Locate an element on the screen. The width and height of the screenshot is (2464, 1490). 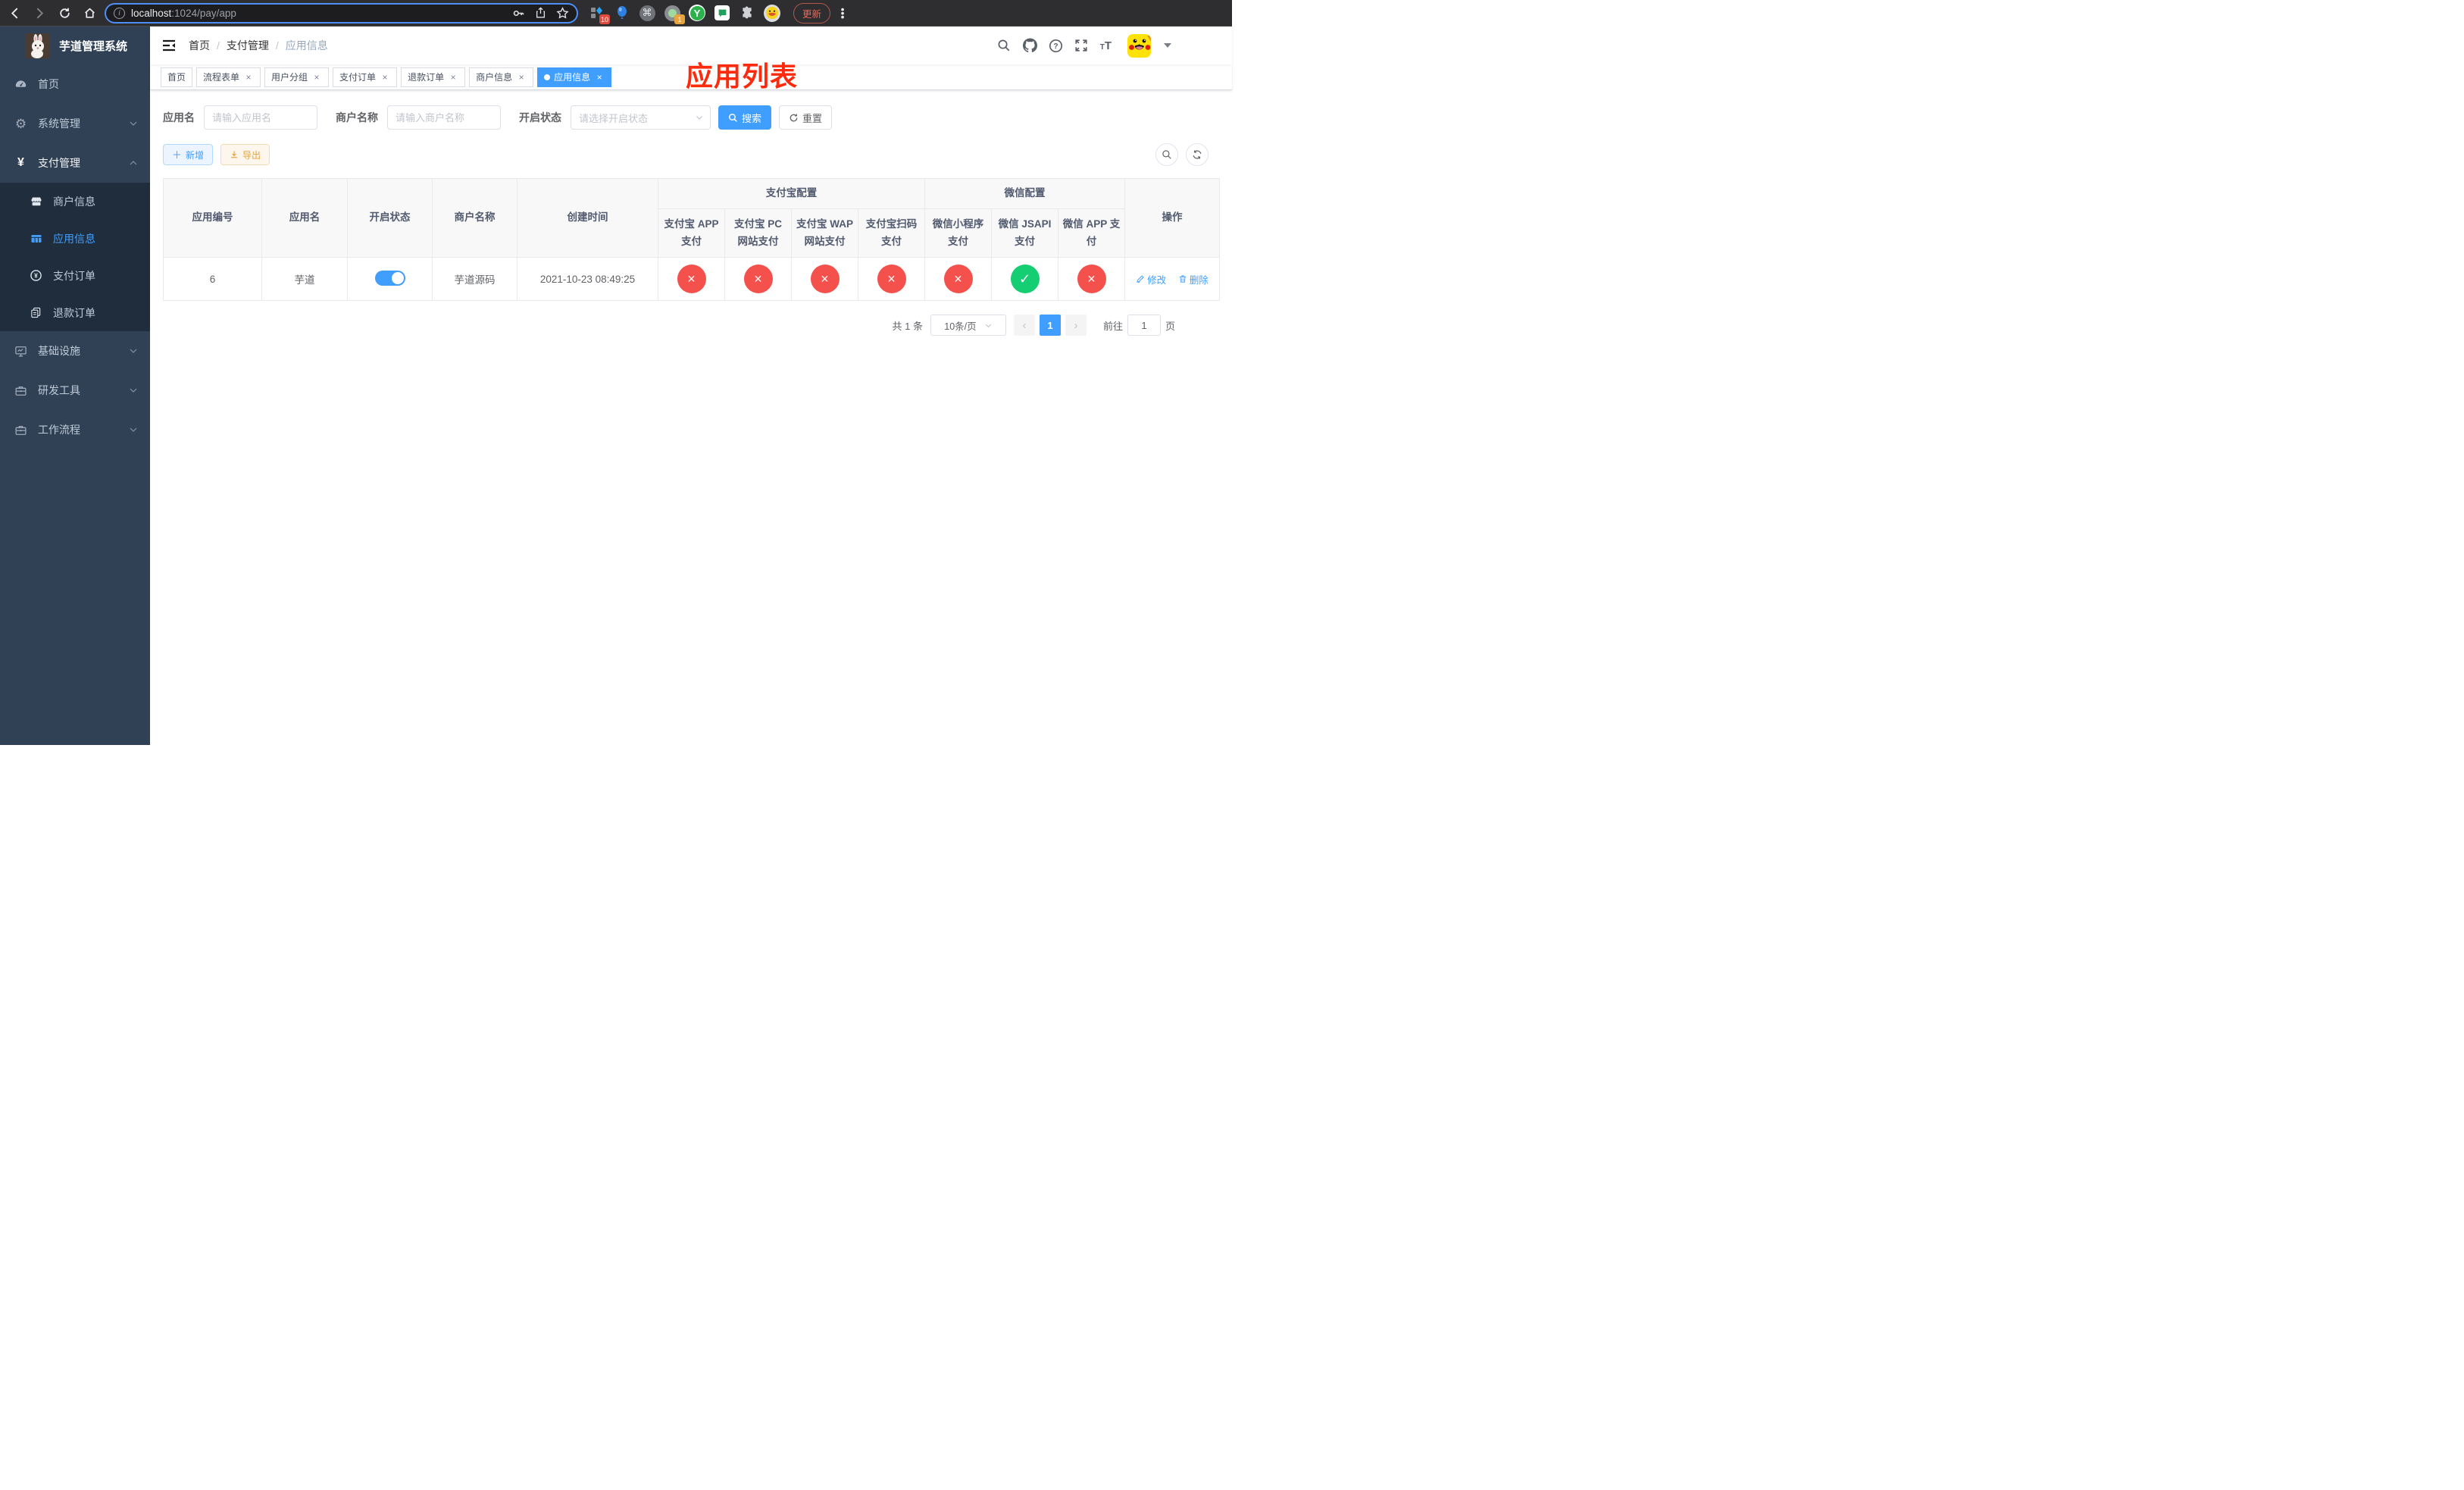
font-size-icon: TT is located at coordinates (1106, 46).